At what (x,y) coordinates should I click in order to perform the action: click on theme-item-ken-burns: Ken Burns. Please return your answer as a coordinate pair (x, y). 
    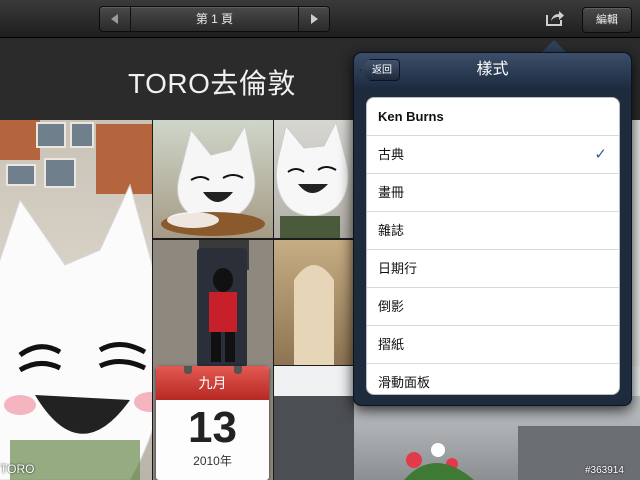
    Looking at the image, I should click on (493, 117).